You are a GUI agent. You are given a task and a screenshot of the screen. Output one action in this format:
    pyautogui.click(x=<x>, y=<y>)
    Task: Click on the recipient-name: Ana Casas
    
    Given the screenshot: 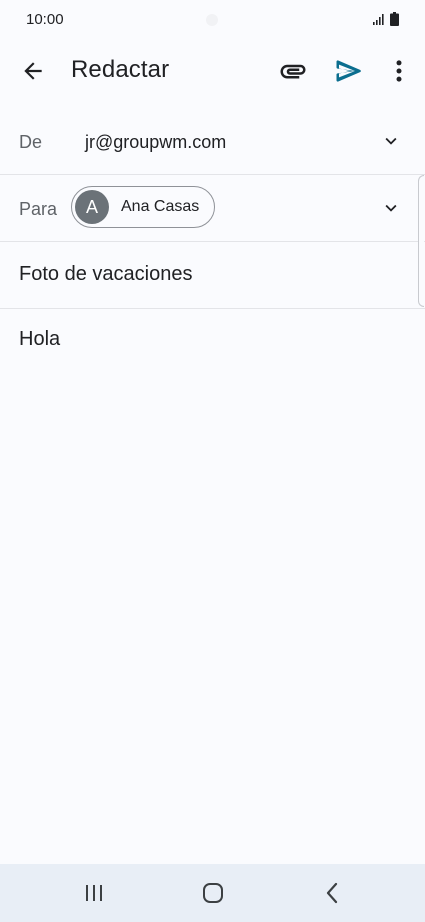 What is the action you would take?
    pyautogui.click(x=160, y=206)
    